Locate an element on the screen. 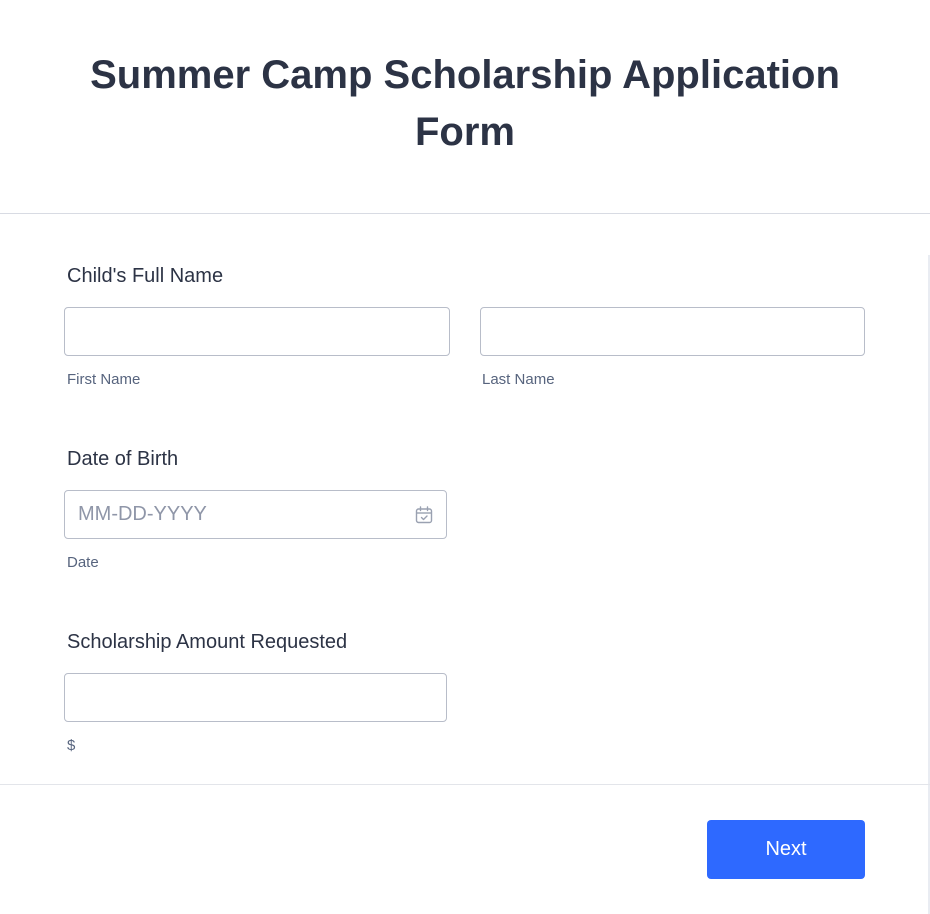  calendar-check-icon is located at coordinates (424, 515).